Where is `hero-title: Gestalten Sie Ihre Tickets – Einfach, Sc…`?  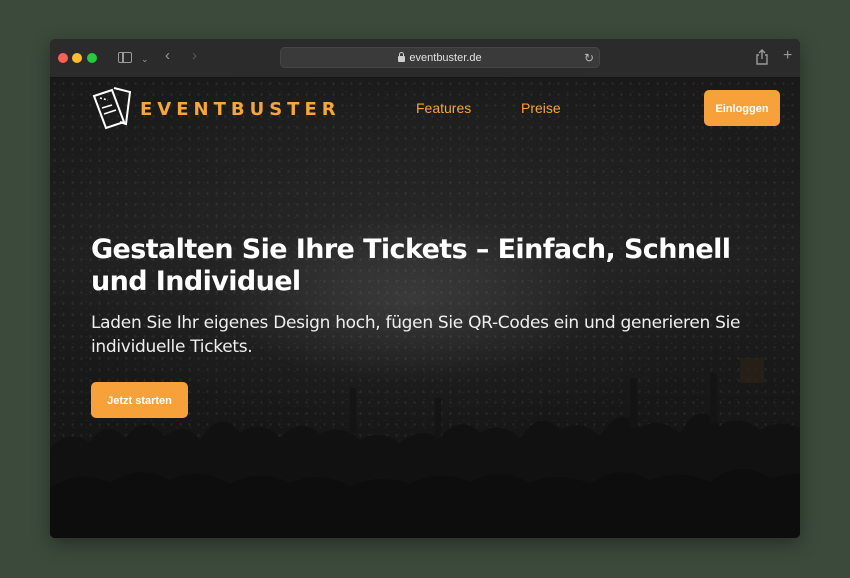 hero-title: Gestalten Sie Ihre Tickets – Einfach, Sc… is located at coordinates (411, 265).